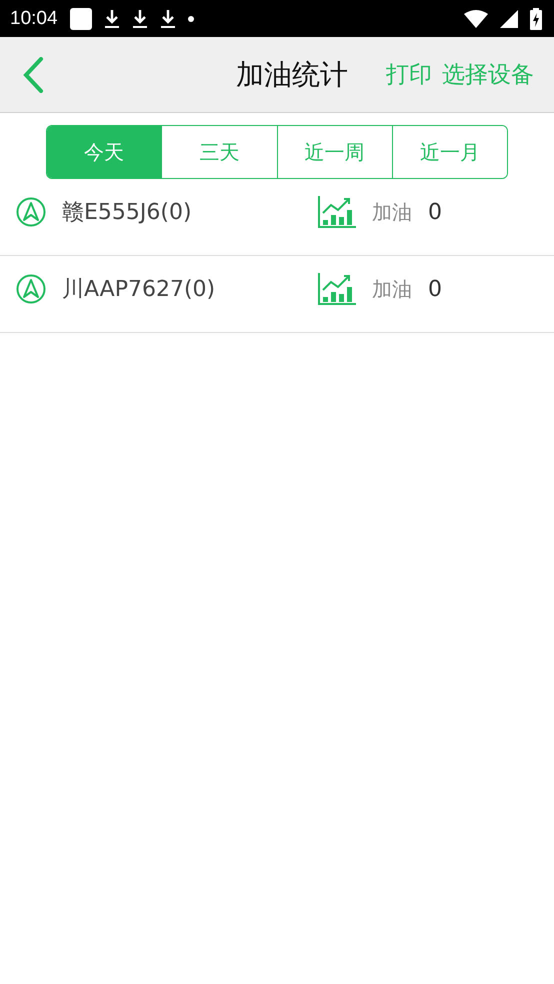 Image resolution: width=554 pixels, height=984 pixels. Describe the element at coordinates (191, 19) in the screenshot. I see `dot-icon` at that location.